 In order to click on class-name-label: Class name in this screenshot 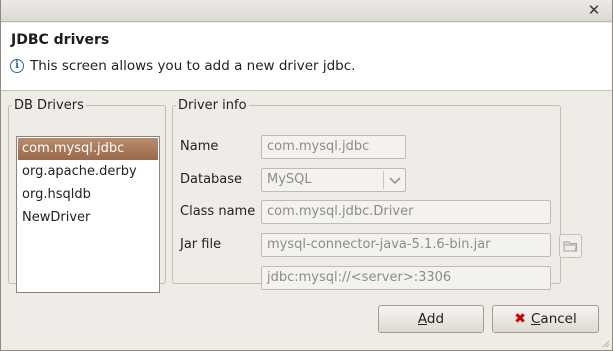, I will do `click(218, 211)`.